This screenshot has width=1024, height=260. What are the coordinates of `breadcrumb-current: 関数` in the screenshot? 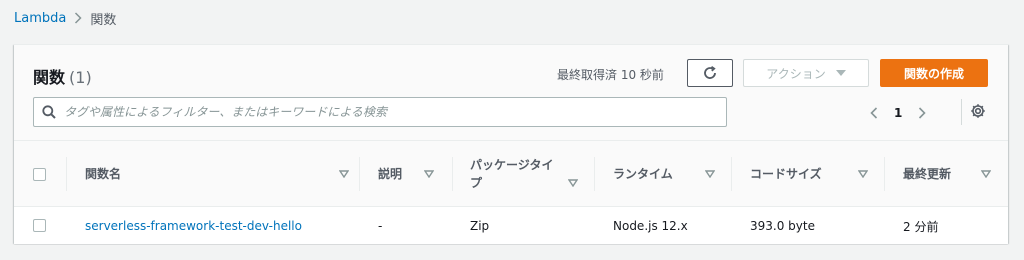 It's located at (103, 20).